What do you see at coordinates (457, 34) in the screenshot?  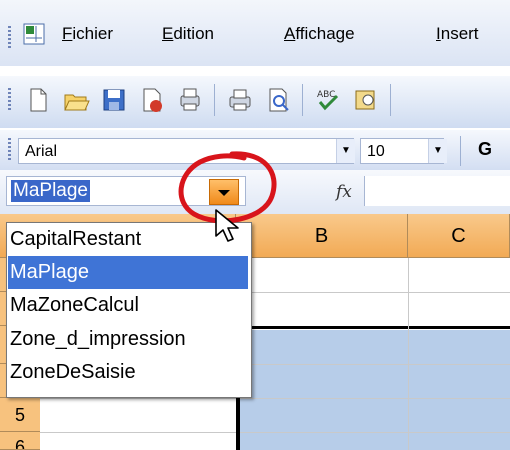 I see `menu-item-insertion: Insert` at bounding box center [457, 34].